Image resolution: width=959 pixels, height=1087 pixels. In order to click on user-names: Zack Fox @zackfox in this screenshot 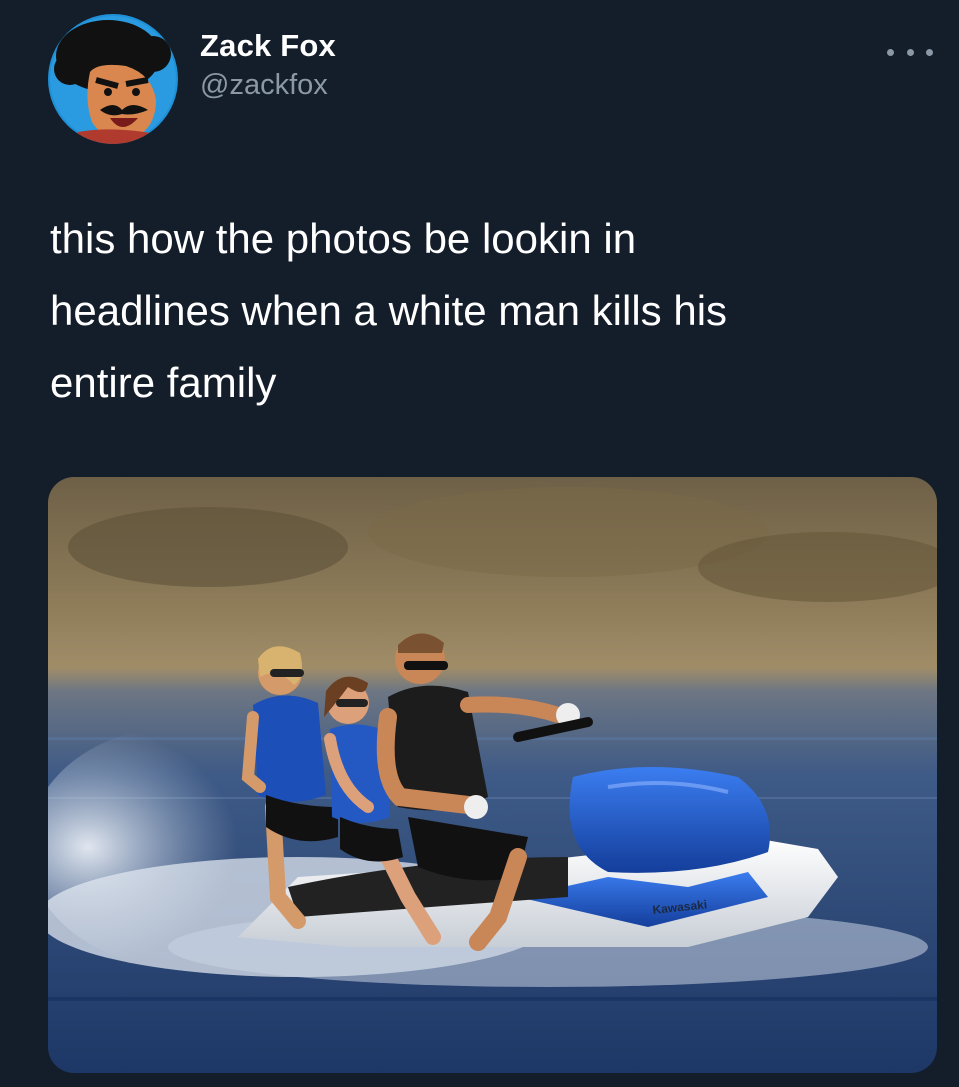, I will do `click(268, 65)`.